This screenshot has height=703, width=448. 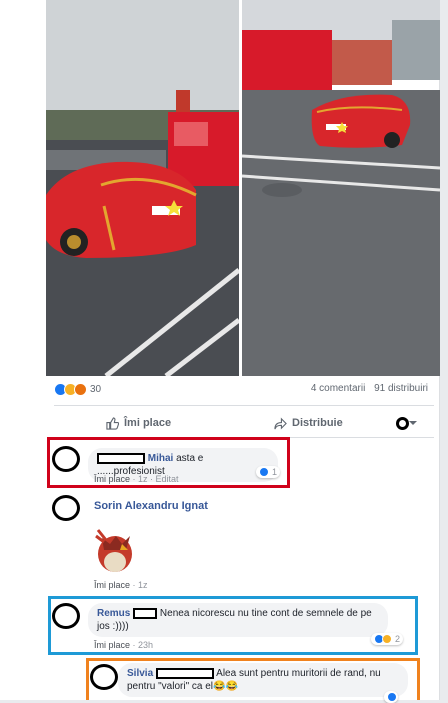 I want to click on shares-count-link: 91 distribuiri, so click(x=401, y=388).